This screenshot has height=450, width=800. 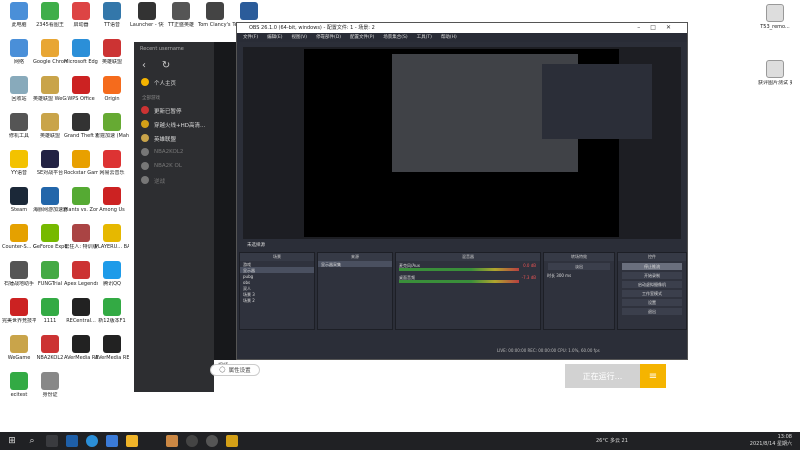 What do you see at coordinates (112, 163) in the screenshot?
I see `desktop-shortcut: 网易云音乐` at bounding box center [112, 163].